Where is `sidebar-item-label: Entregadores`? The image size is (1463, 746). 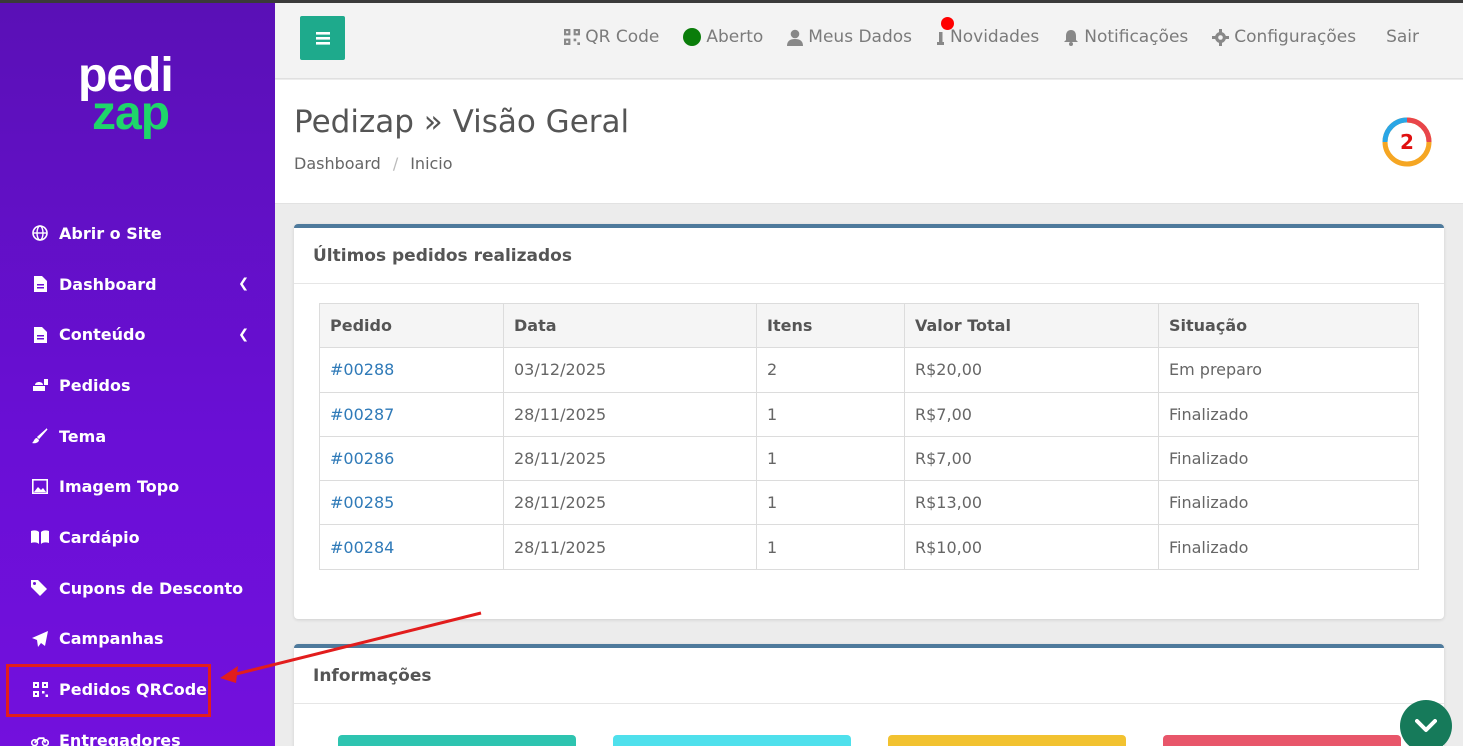
sidebar-item-label: Entregadores is located at coordinates (120, 738).